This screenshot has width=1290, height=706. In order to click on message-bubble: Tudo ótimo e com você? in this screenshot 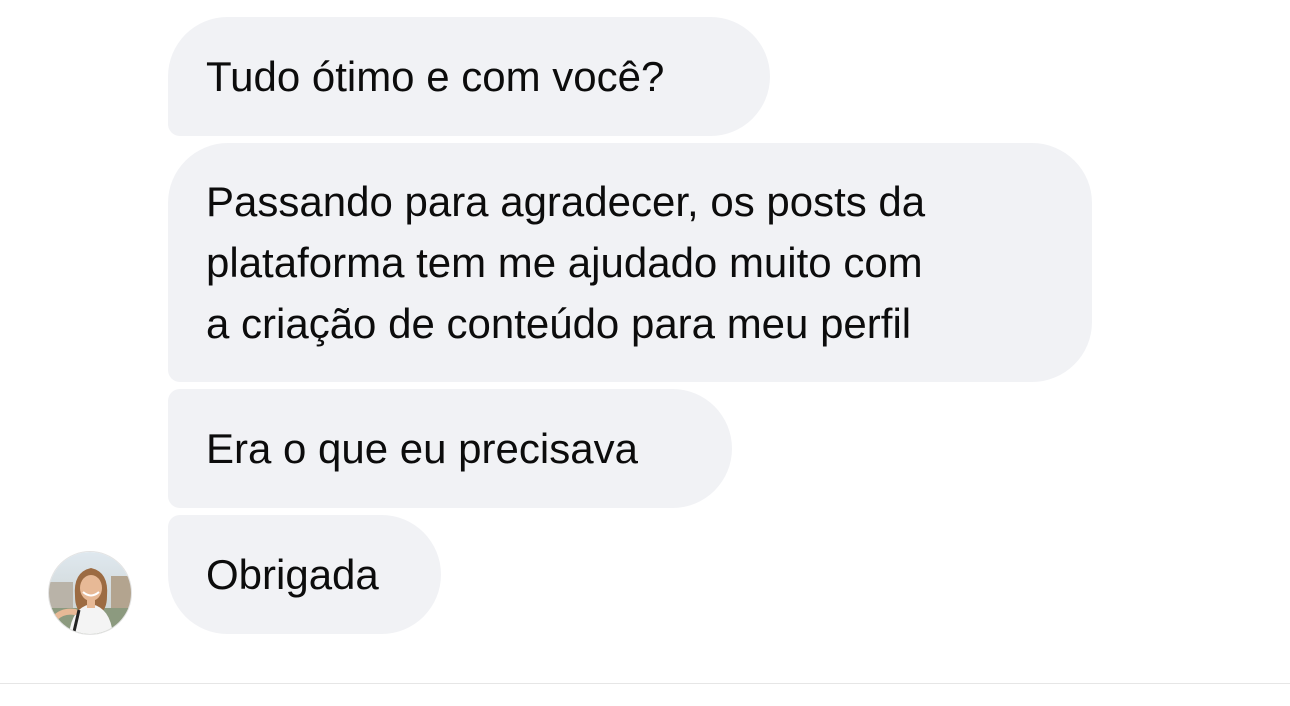, I will do `click(469, 76)`.